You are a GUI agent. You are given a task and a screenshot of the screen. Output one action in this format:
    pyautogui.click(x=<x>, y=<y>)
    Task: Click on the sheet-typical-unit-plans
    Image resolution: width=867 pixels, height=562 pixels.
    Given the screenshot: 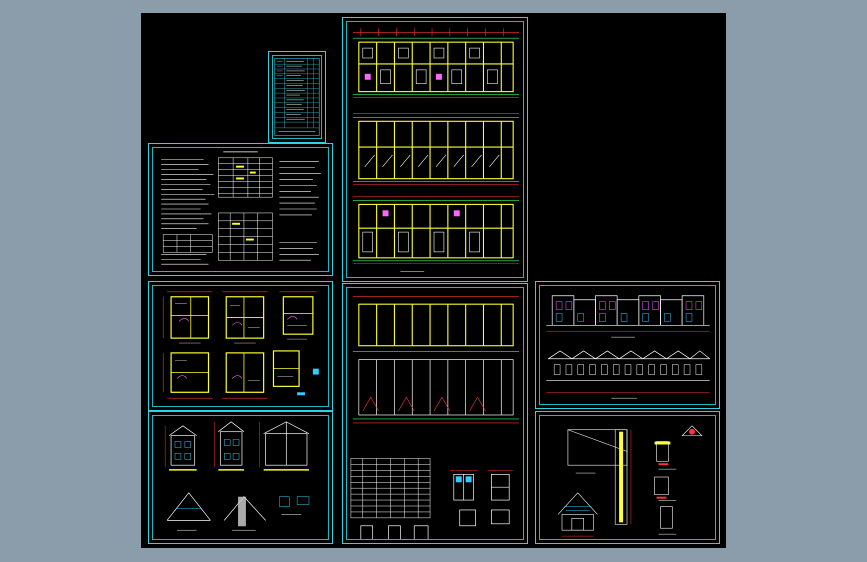 What is the action you would take?
    pyautogui.click(x=240, y=346)
    